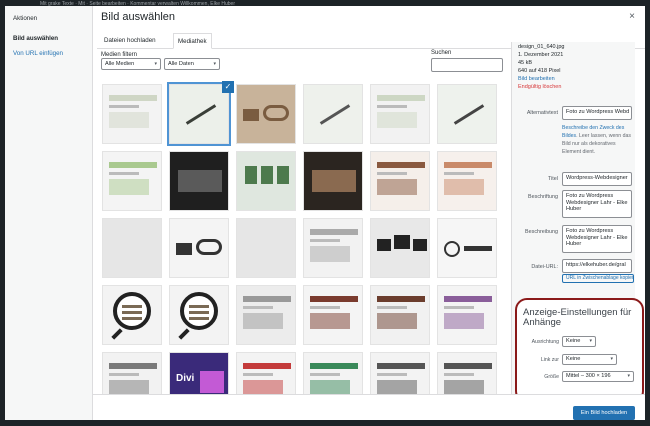 This screenshot has width=650, height=426. I want to click on copy-url-button: URL in Zwischenablage kopieren, so click(598, 278).